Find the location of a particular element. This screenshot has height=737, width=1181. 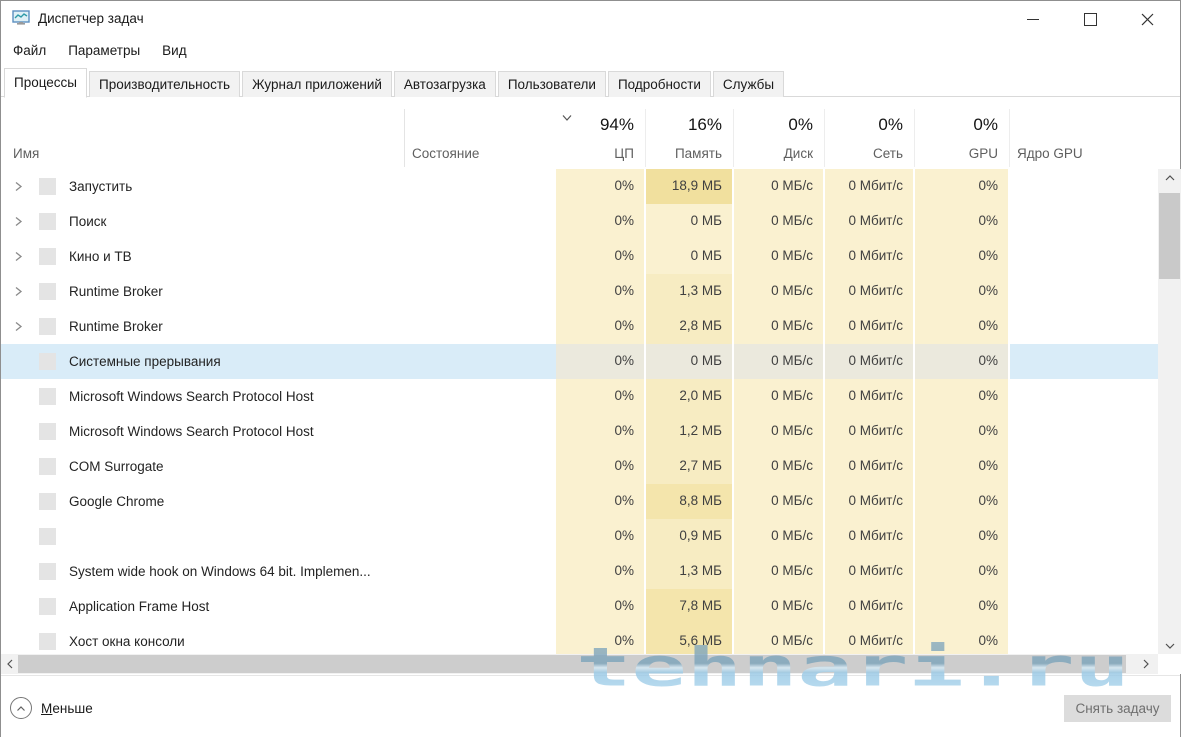

process-name: COM Surrogate is located at coordinates (116, 466).